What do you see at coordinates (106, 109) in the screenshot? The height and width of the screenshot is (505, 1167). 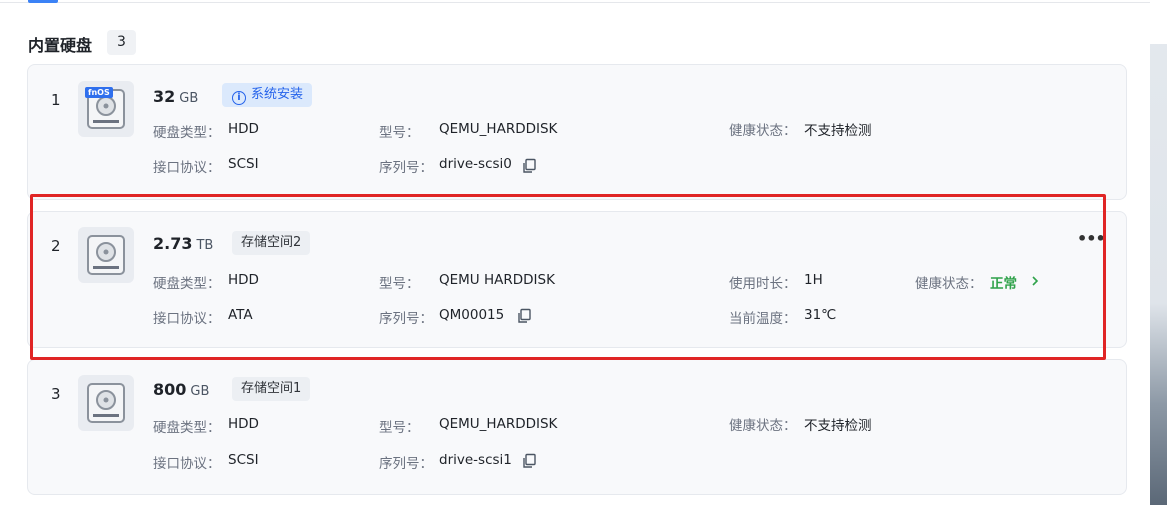 I see `hdd-icon: fnOS` at bounding box center [106, 109].